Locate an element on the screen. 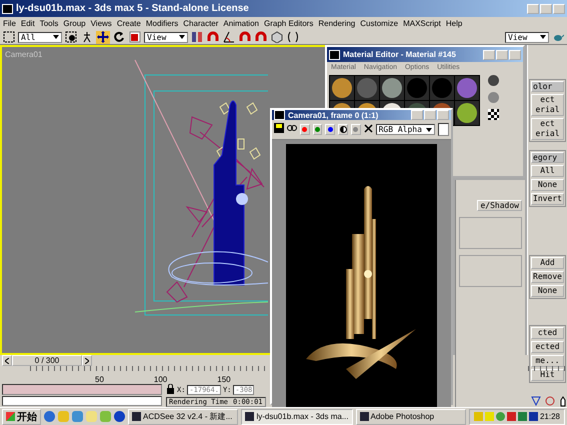  menu-item: Edit is located at coordinates (27, 23).